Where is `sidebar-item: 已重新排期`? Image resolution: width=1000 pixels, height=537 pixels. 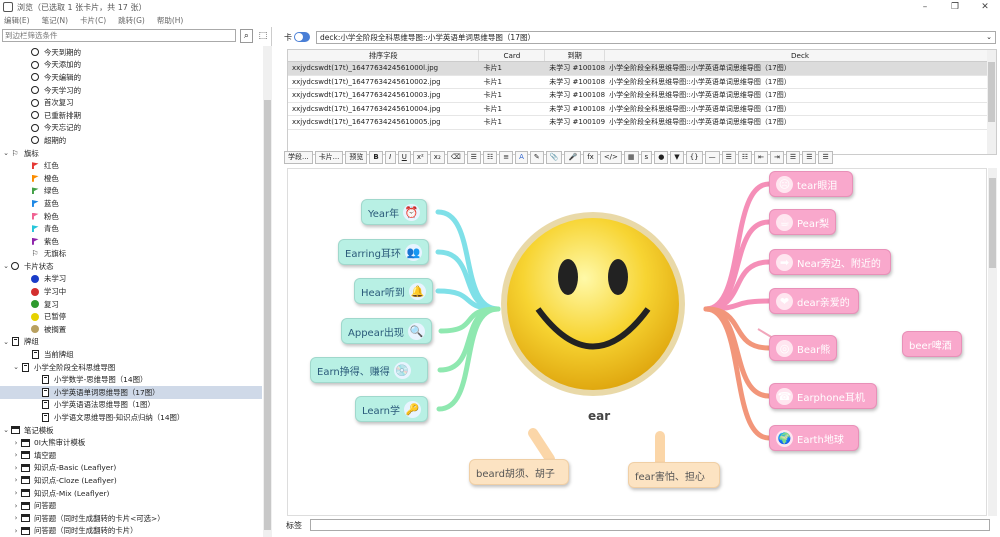
sidebar-item: 已重新排期 is located at coordinates (131, 115).